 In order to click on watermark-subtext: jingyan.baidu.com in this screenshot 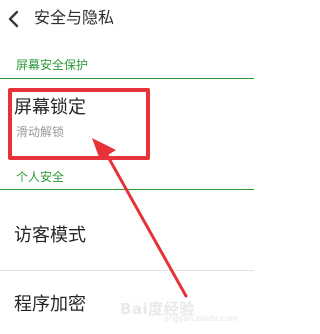, I will do `click(201, 318)`.